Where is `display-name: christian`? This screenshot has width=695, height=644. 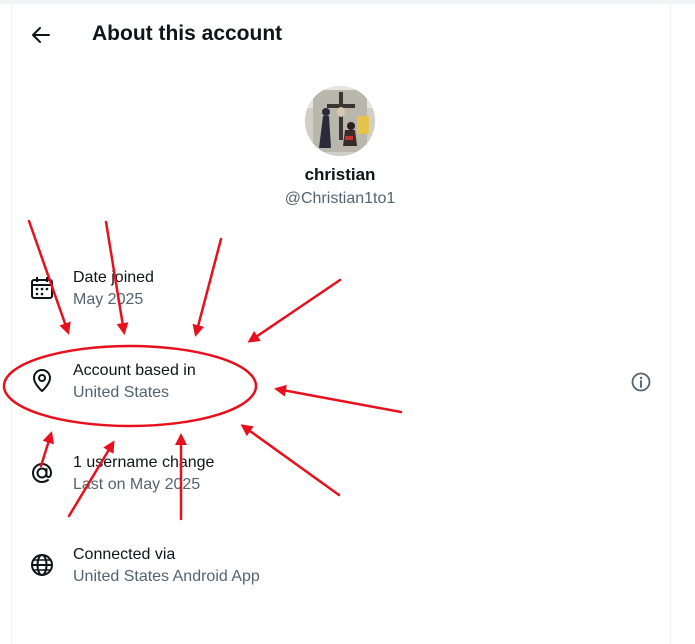
display-name: christian is located at coordinates (340, 174).